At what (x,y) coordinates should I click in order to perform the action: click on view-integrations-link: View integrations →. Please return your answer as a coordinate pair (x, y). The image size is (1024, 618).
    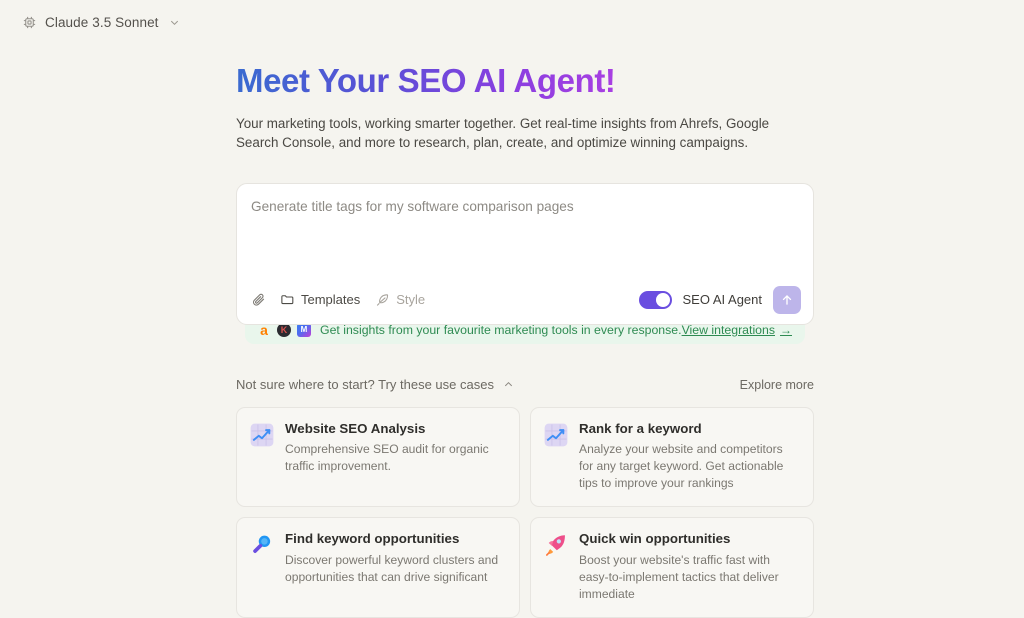
    Looking at the image, I should click on (737, 330).